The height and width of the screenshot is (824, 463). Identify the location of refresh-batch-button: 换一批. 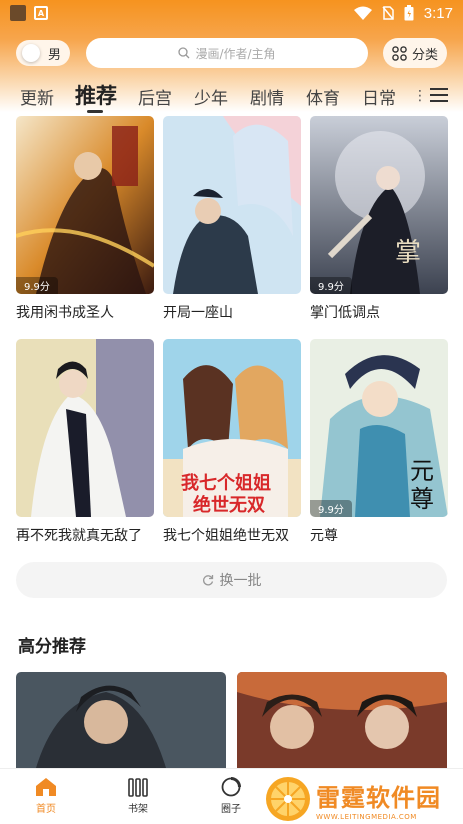
(231, 580).